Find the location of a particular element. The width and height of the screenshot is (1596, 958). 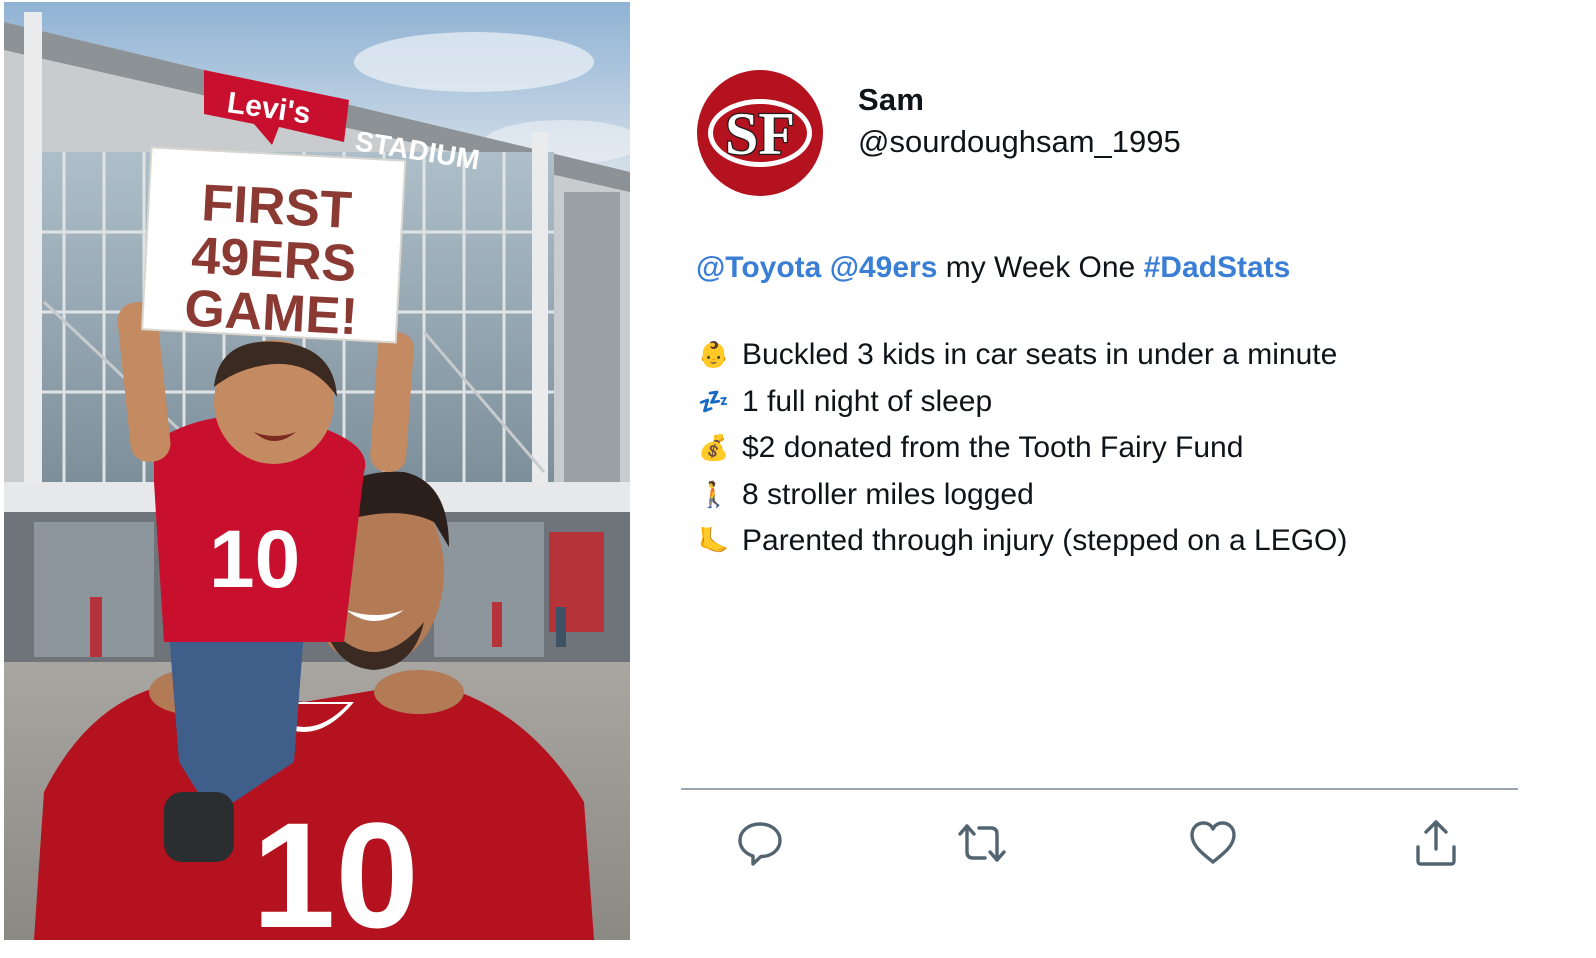

avatar-logo-text: SF is located at coordinates (760, 134).